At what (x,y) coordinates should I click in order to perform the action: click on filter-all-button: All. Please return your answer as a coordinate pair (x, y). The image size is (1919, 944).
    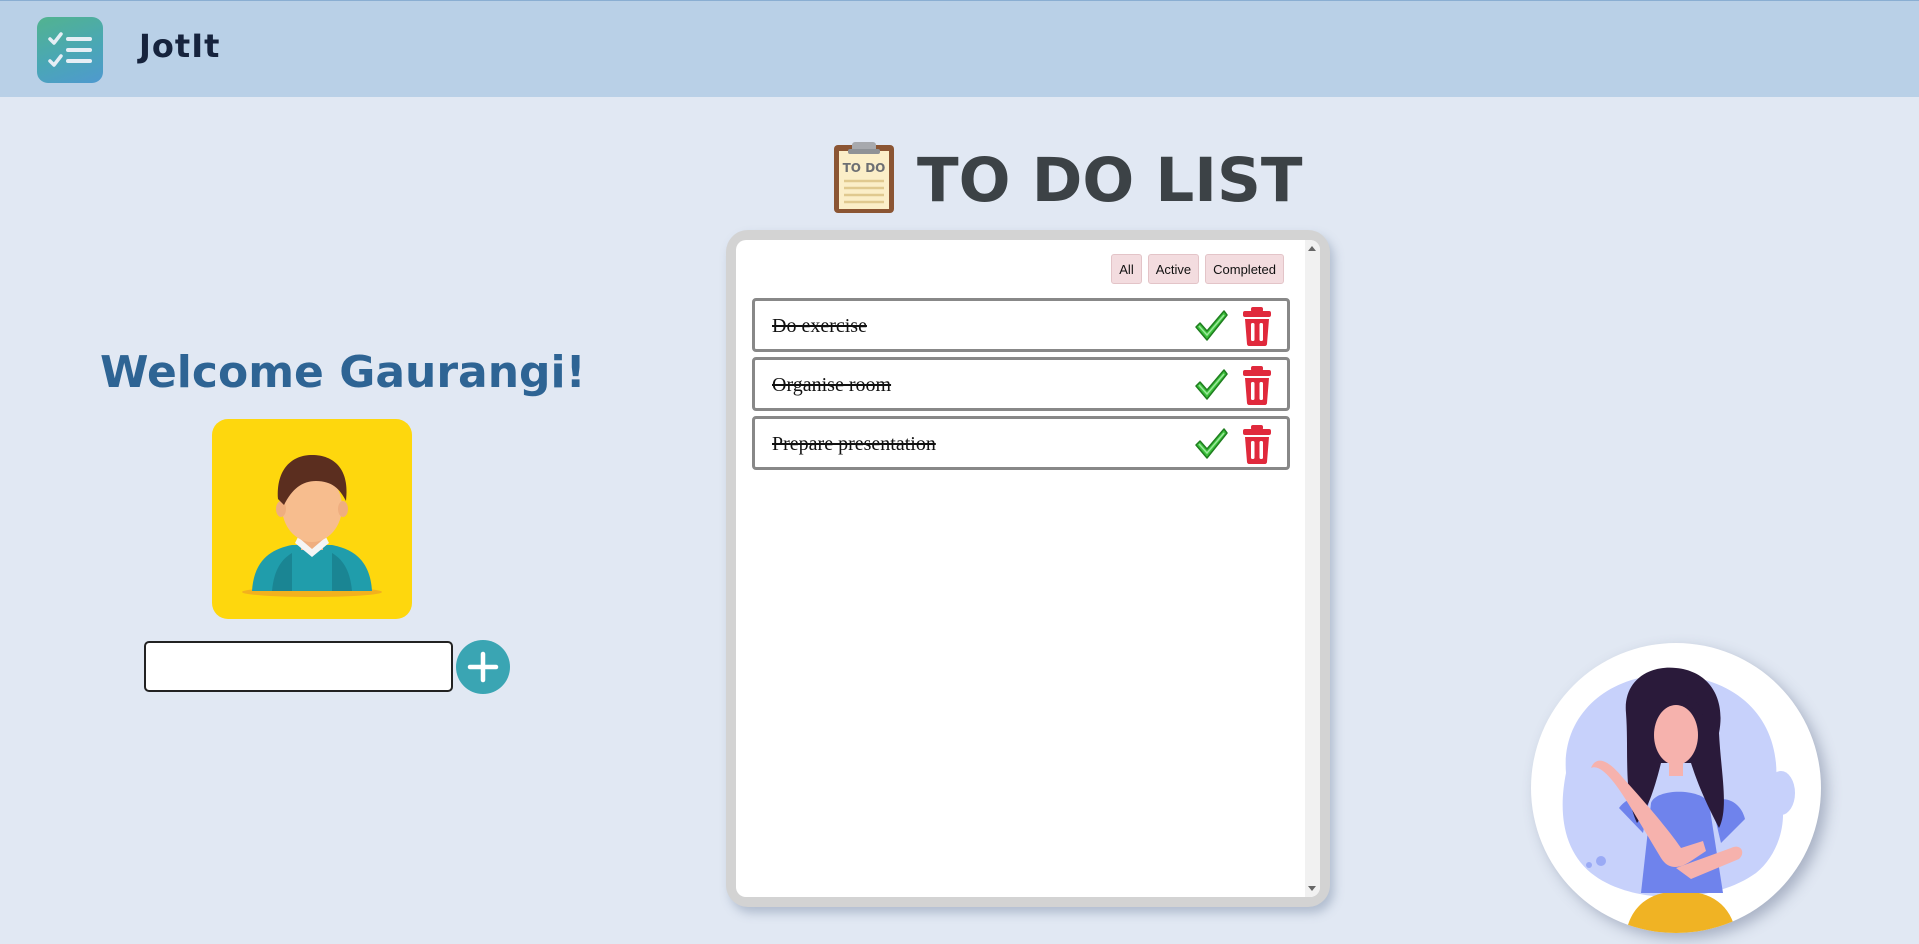
    Looking at the image, I should click on (1126, 269).